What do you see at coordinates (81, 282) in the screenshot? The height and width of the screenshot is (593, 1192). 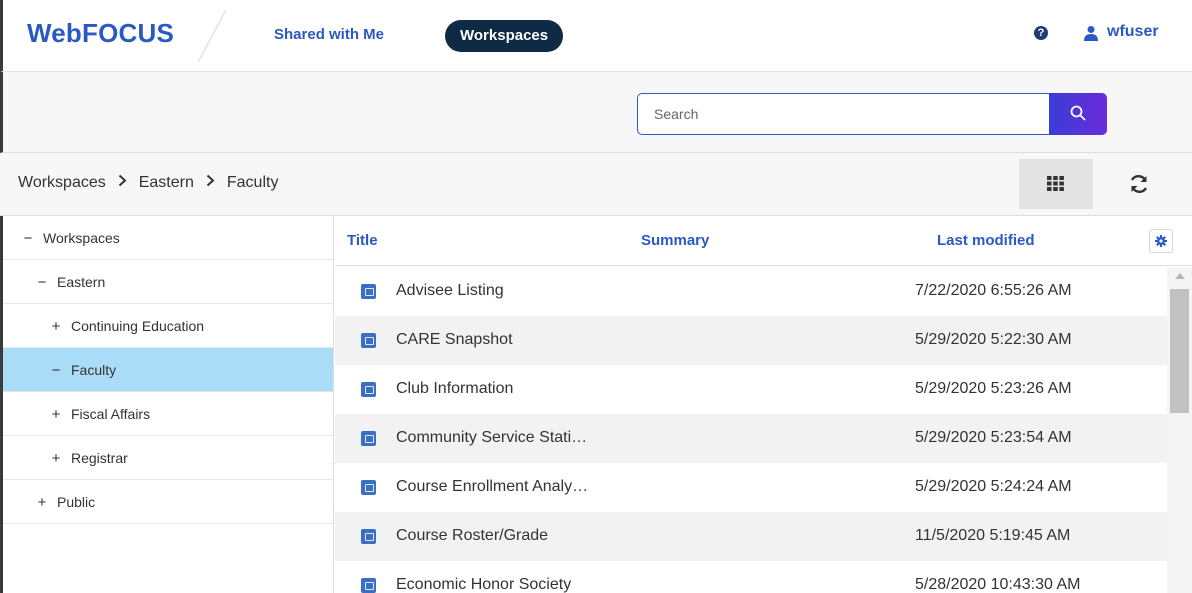 I see `tree-item-label: Eastern` at bounding box center [81, 282].